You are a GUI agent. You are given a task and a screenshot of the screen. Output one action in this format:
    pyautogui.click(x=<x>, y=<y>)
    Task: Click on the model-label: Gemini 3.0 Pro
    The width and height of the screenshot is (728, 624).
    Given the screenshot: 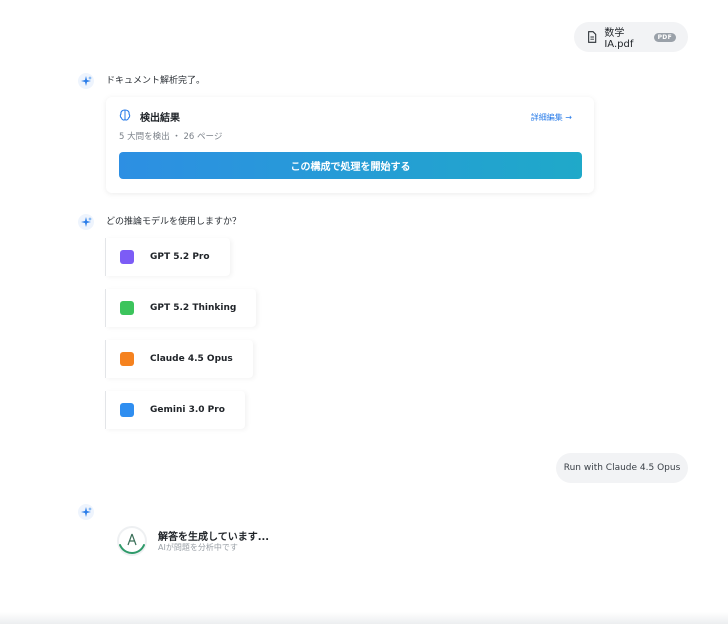 What is the action you would take?
    pyautogui.click(x=187, y=410)
    